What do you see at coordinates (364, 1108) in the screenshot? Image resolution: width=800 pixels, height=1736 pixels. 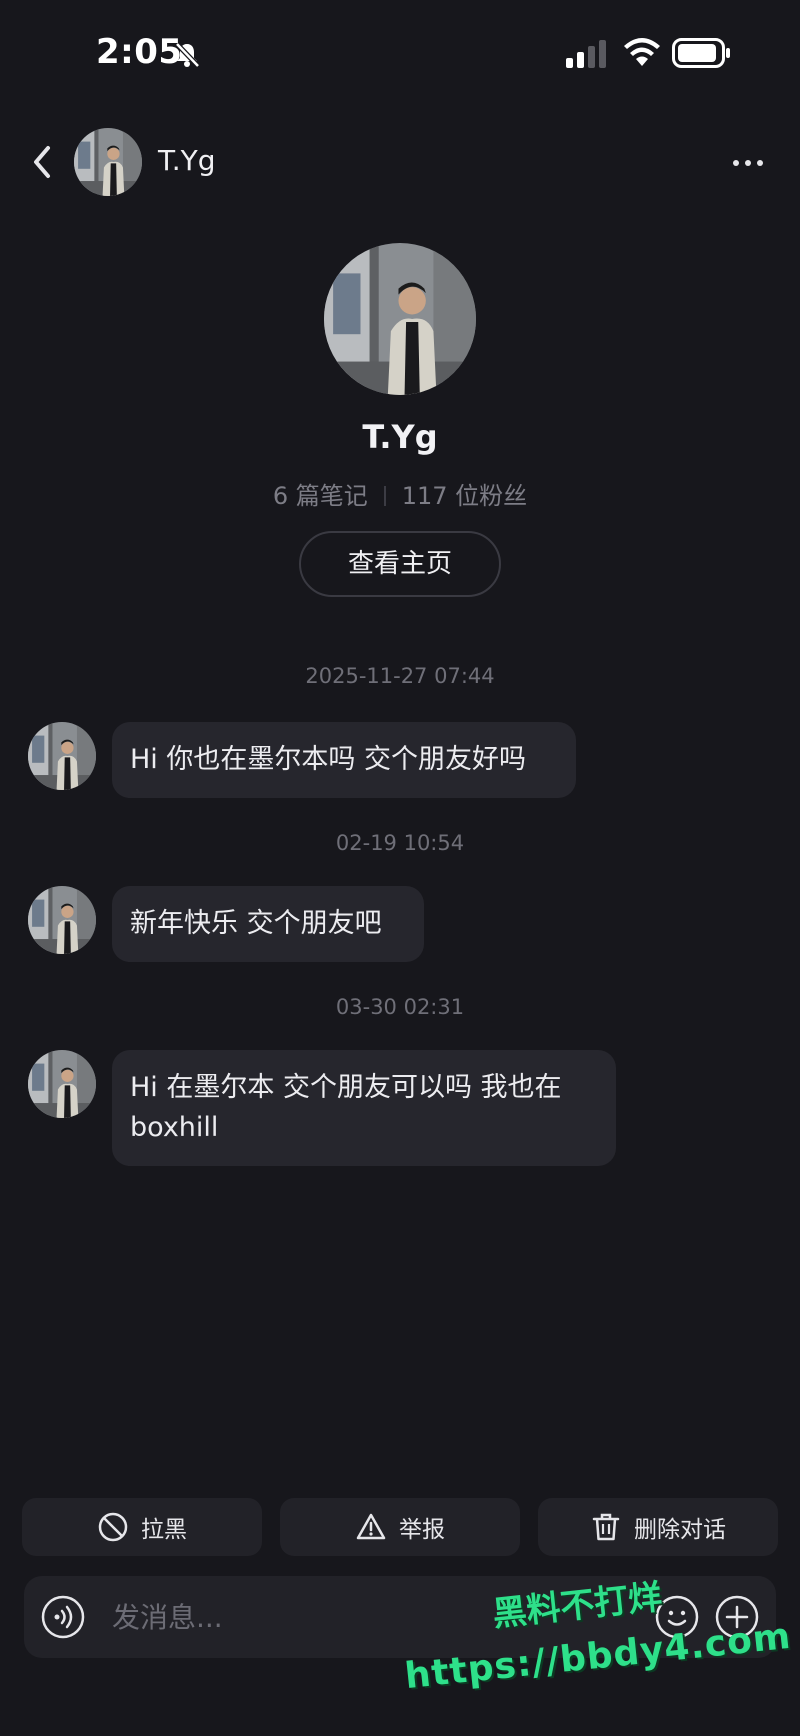 I see `message-bubble: Hi 在墨尔本 交个朋友可以吗 我也在 boxhill` at bounding box center [364, 1108].